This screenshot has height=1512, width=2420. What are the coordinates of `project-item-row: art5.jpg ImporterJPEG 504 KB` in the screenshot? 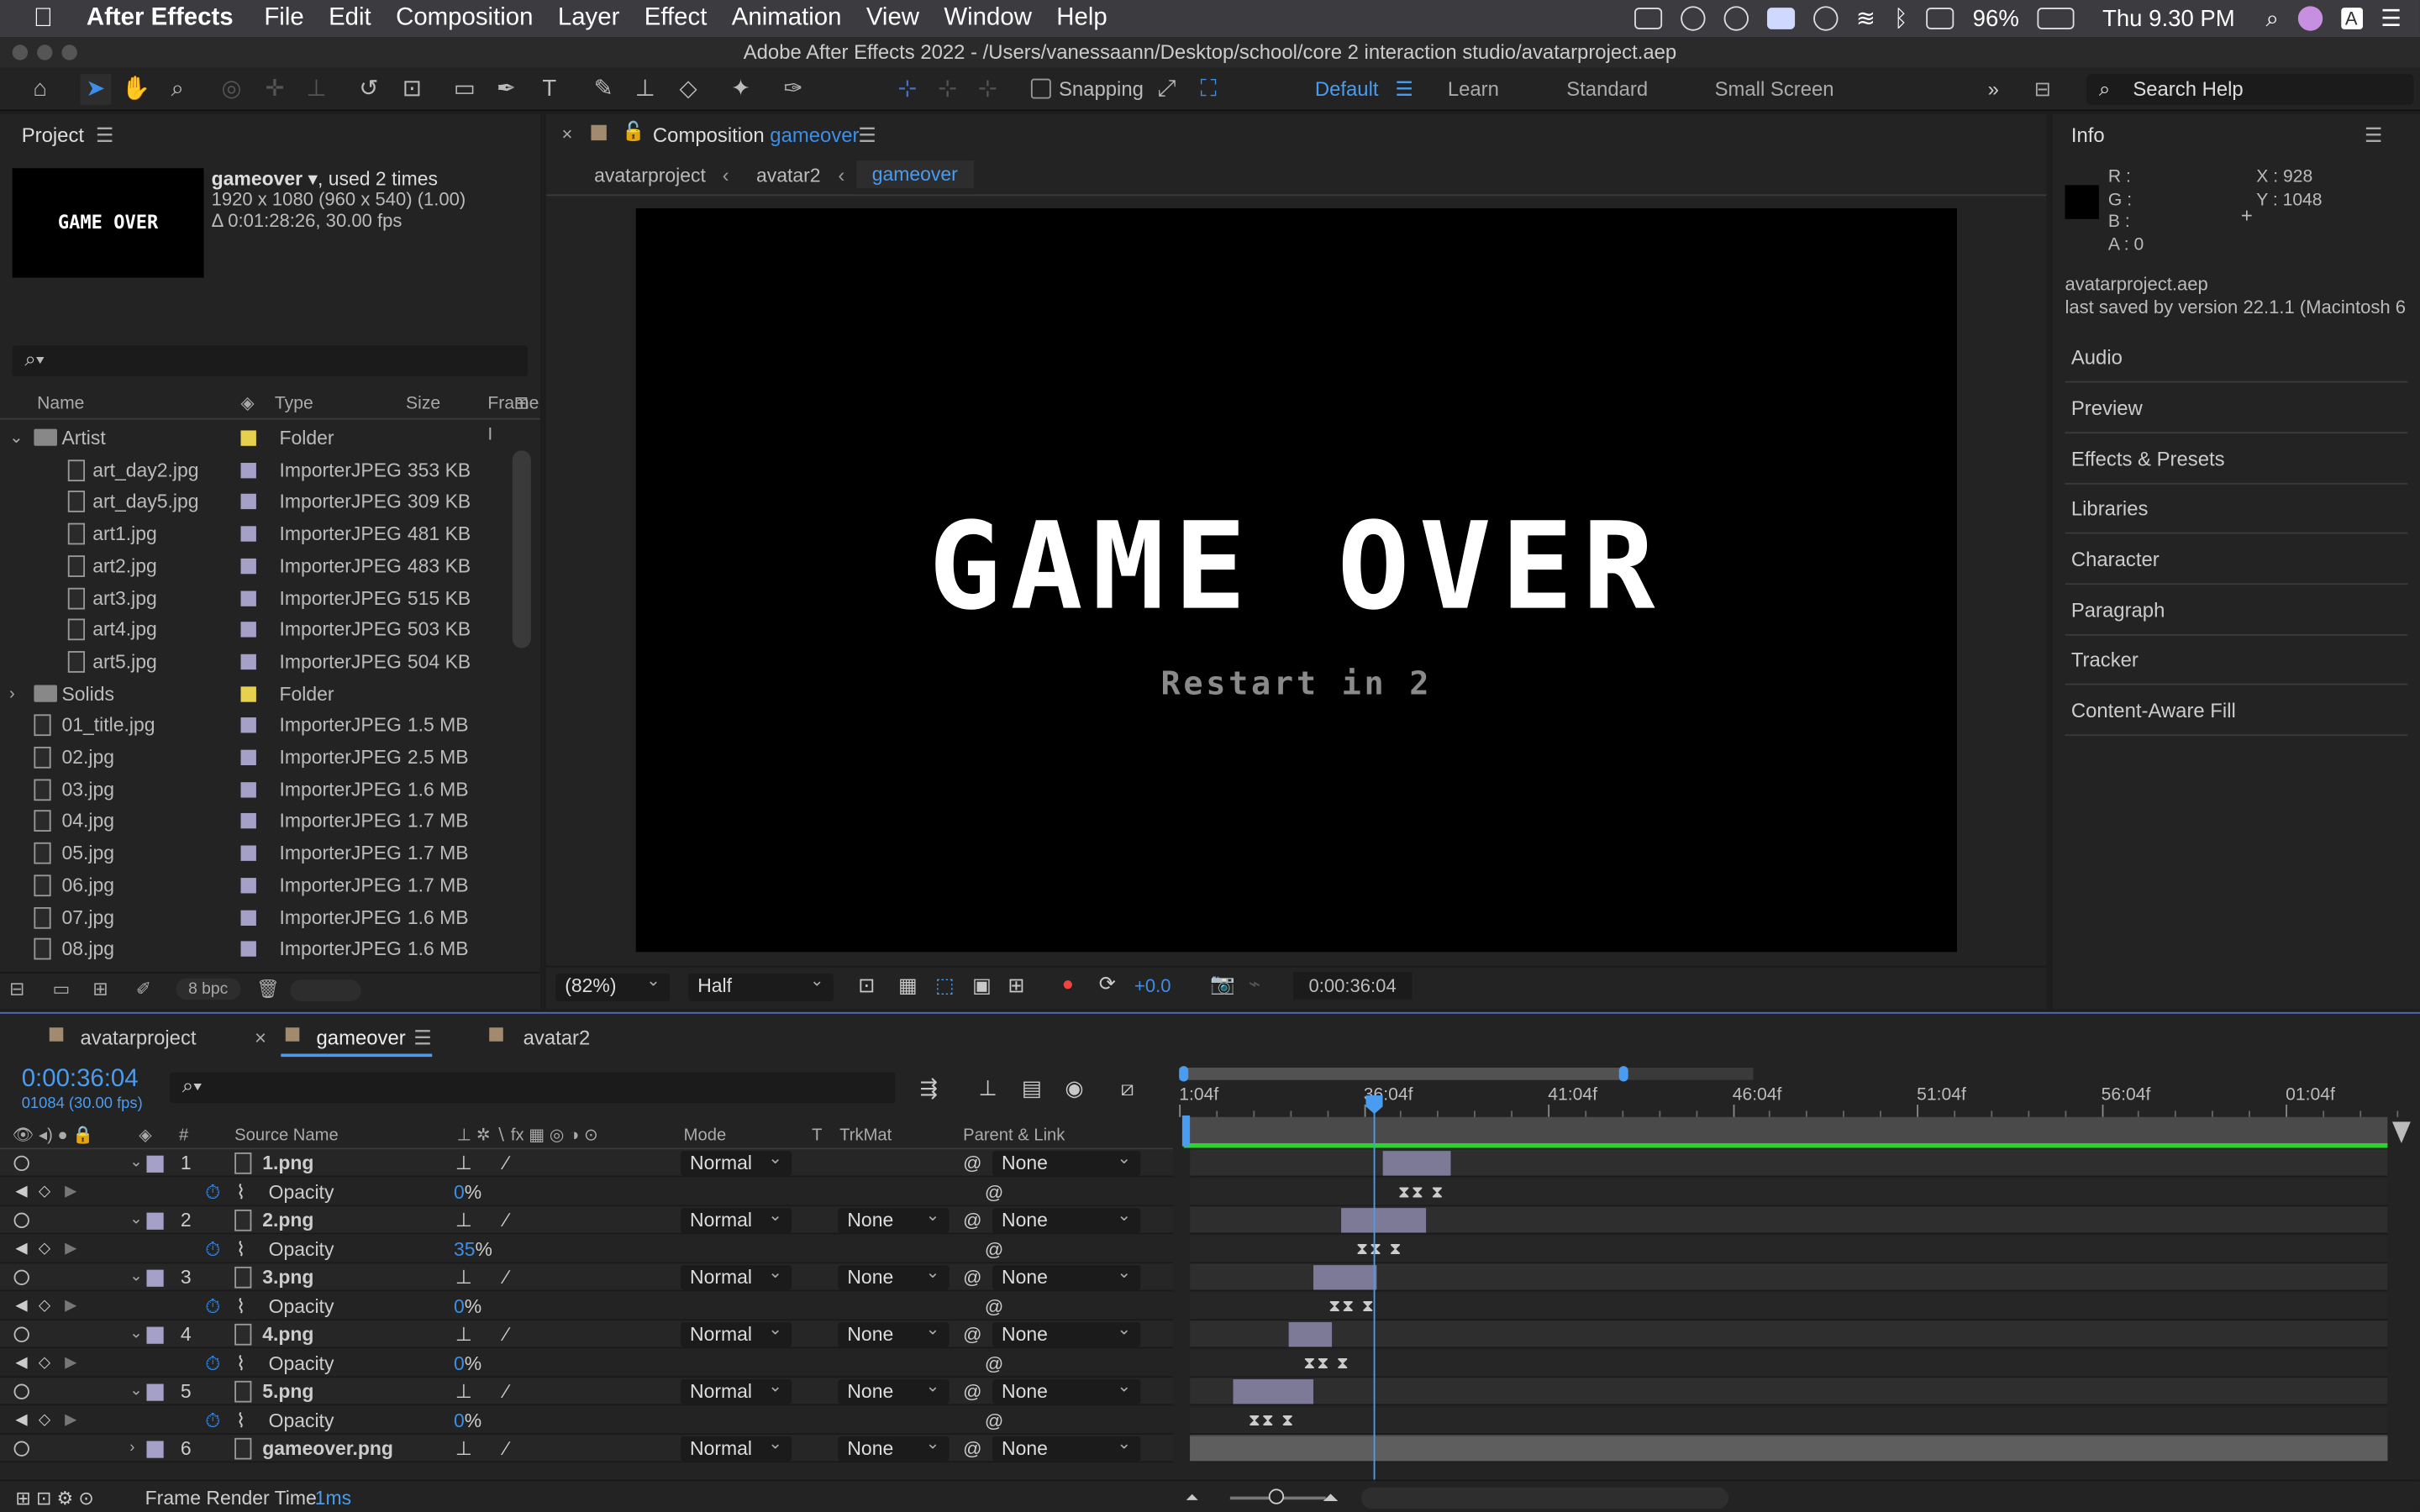 It's located at (255, 661).